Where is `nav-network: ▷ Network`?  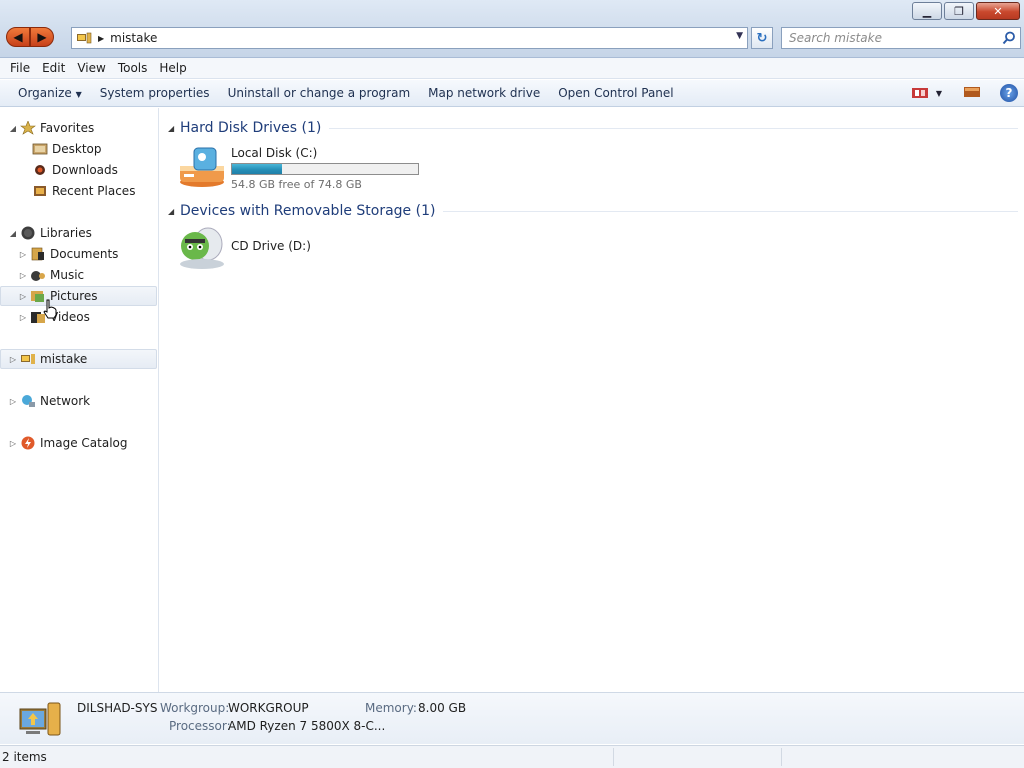
nav-network: ▷ Network is located at coordinates (78, 401).